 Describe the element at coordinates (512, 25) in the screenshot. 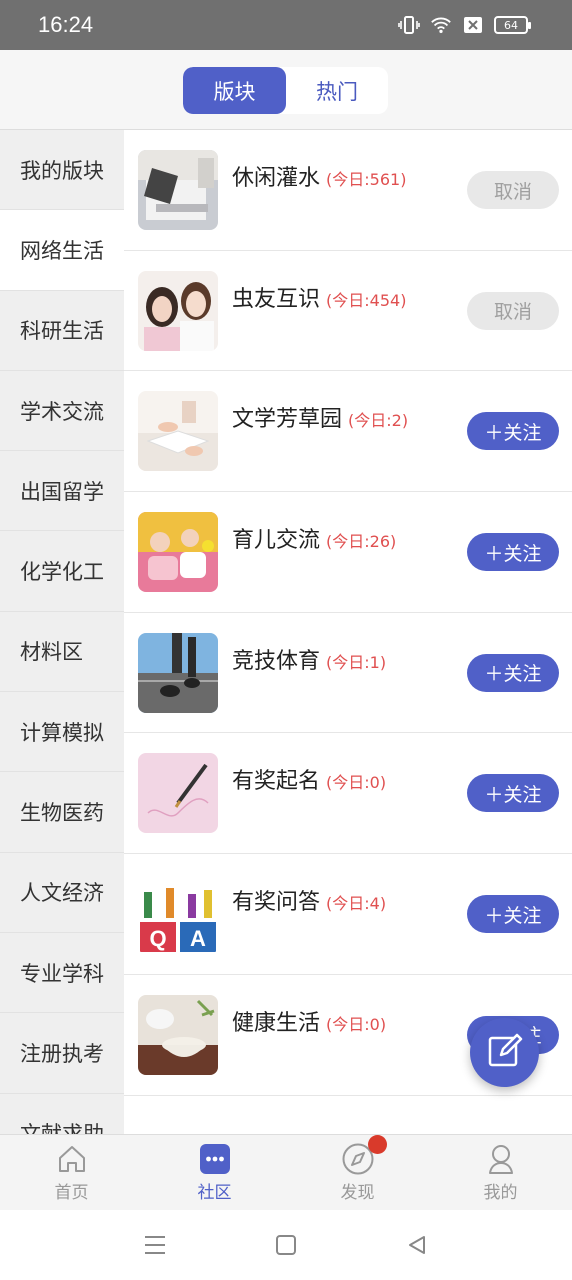

I see `battery-icon: 64` at that location.